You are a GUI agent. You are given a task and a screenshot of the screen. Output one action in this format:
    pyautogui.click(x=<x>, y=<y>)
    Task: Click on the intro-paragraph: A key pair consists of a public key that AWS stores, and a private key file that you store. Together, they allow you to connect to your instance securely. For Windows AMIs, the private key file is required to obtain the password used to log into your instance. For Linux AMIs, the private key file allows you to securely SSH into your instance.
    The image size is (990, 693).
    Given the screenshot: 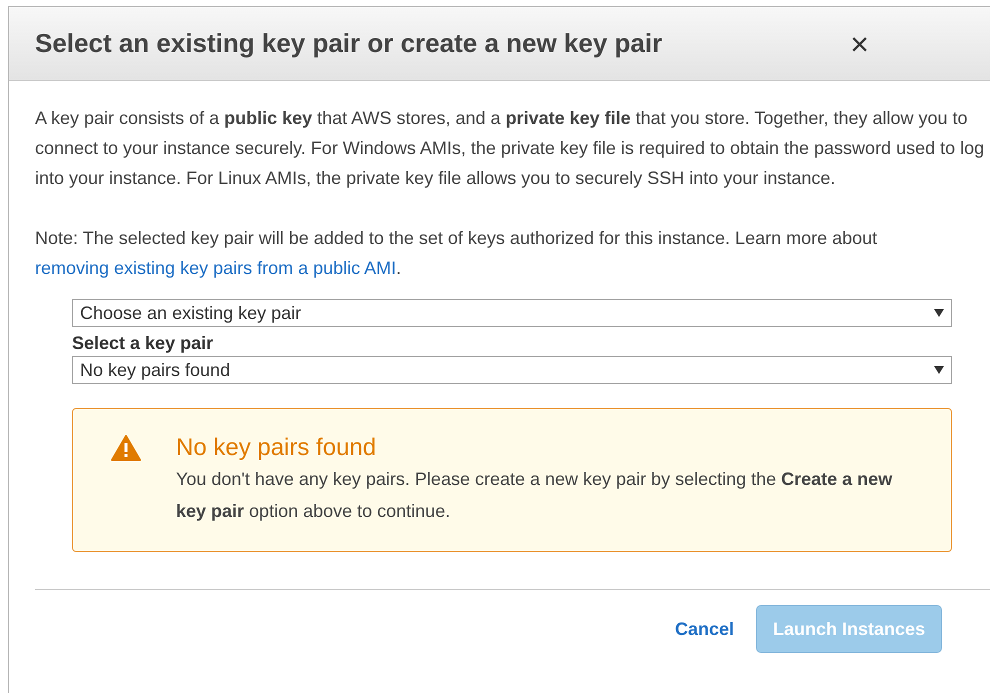 What is the action you would take?
    pyautogui.click(x=510, y=148)
    